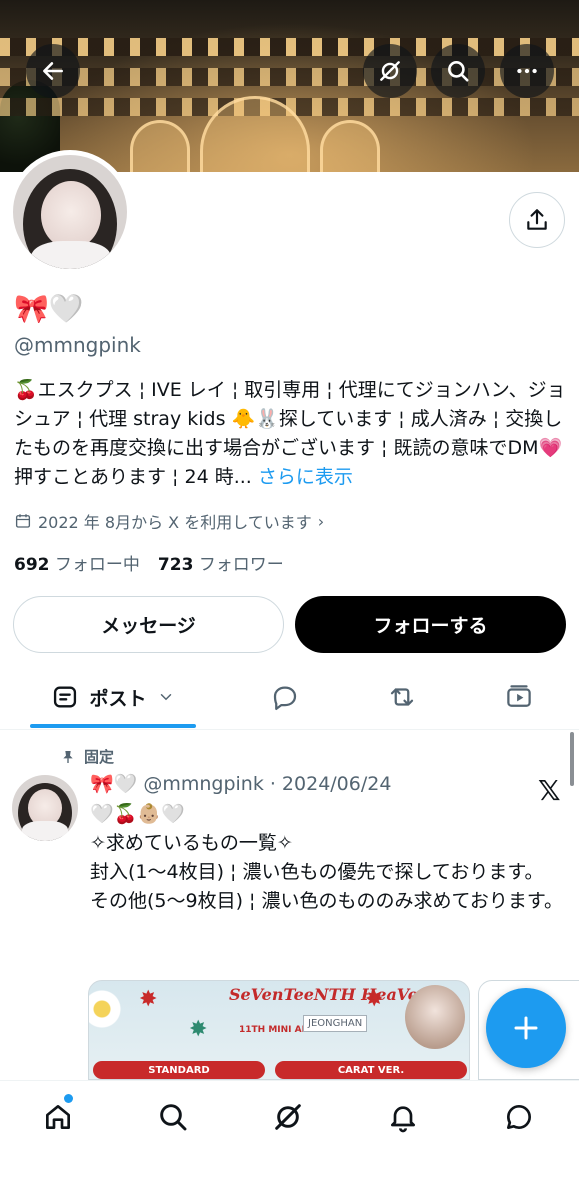  What do you see at coordinates (179, 1070) in the screenshot?
I see `standard-label: STANDARD` at bounding box center [179, 1070].